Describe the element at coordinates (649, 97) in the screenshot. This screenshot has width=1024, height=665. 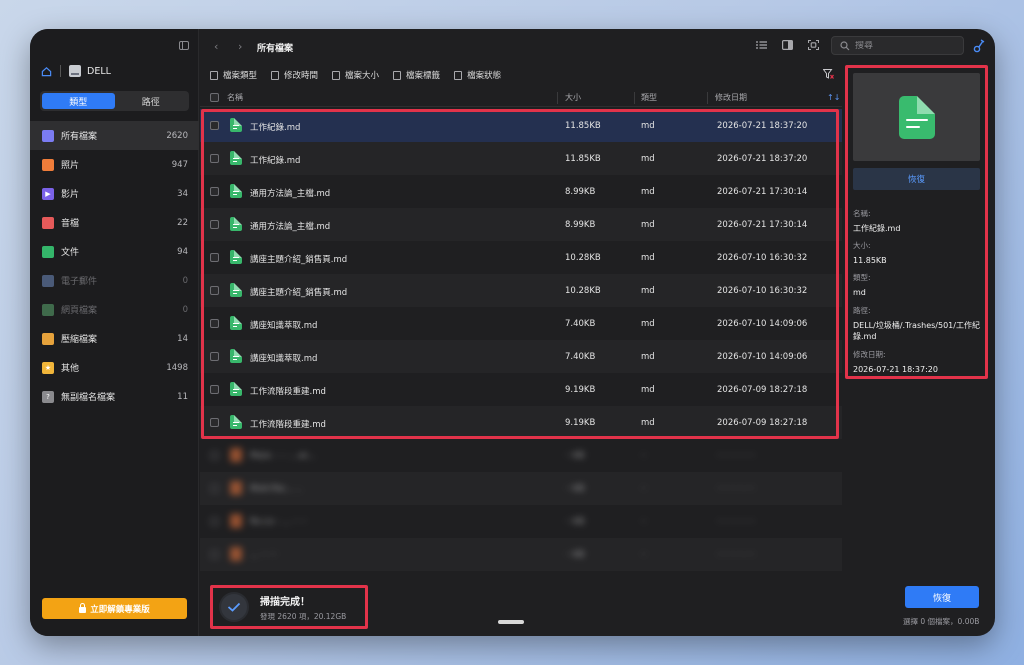
I see `column-type: 類型` at that location.